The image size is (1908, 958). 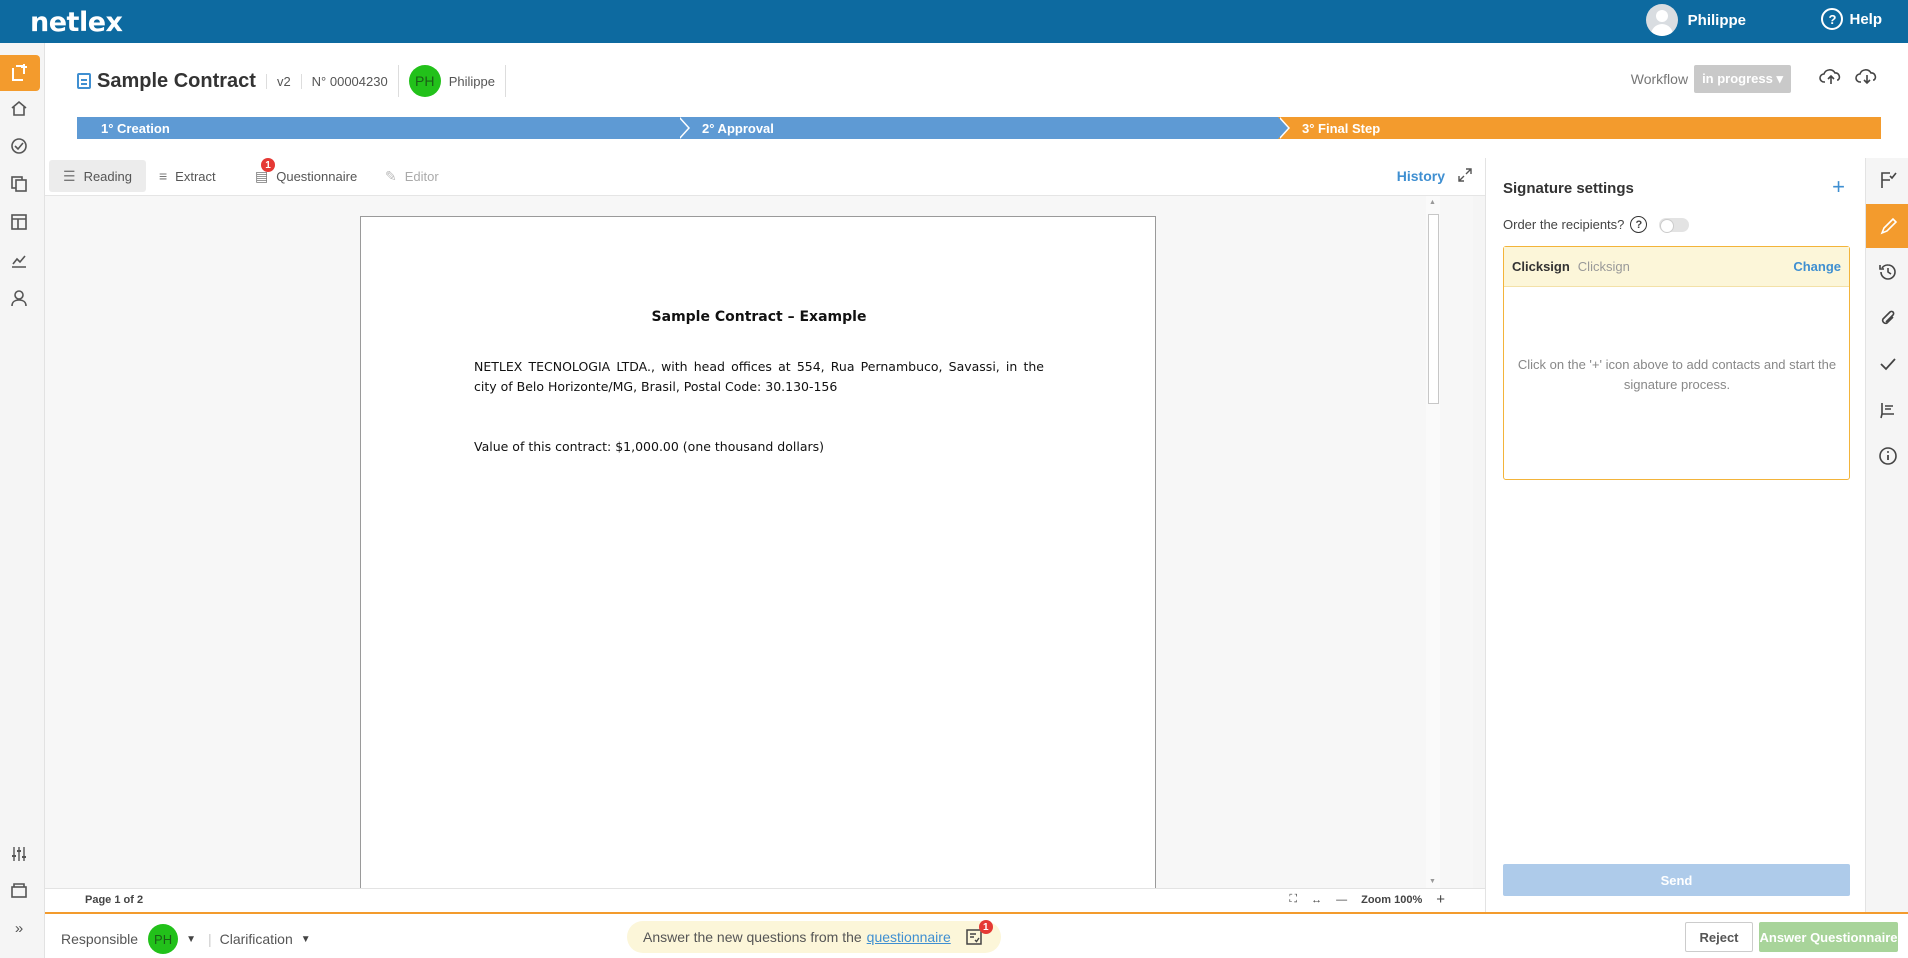 I want to click on order-recipients-toggle, so click(x=1674, y=225).